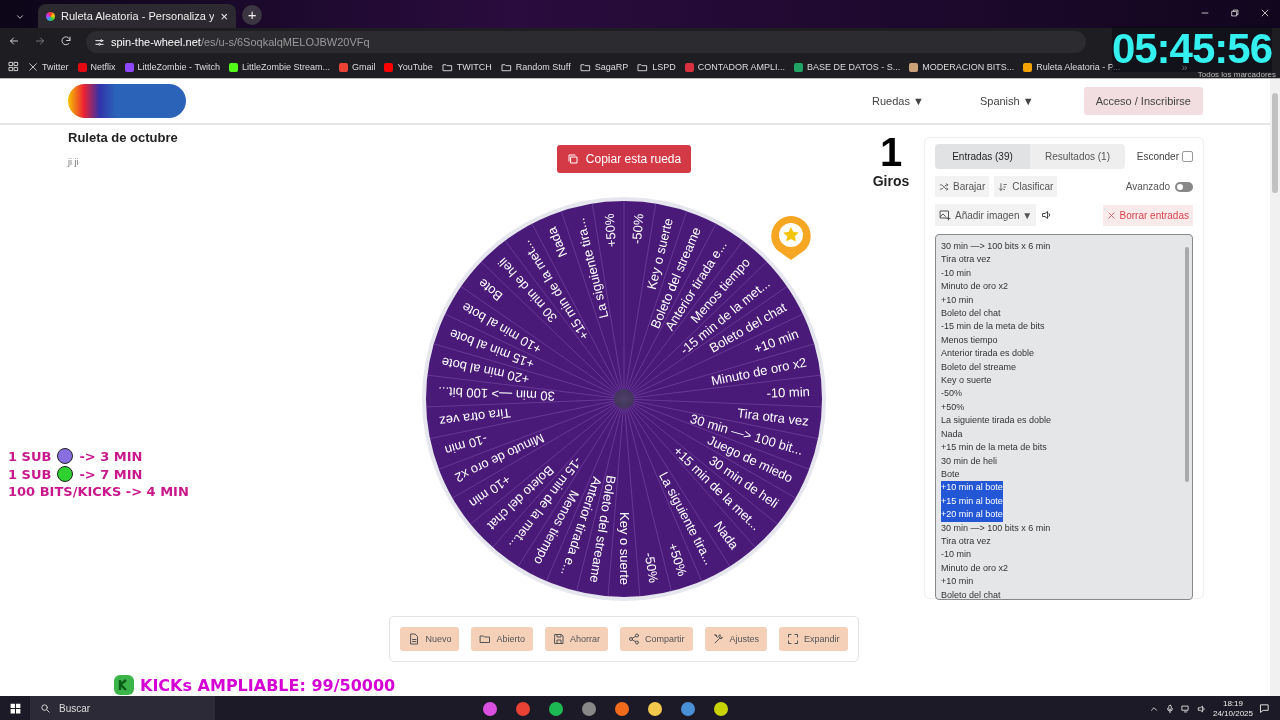 Image resolution: width=1280 pixels, height=720 pixels. I want to click on bookmark-link: Twitter, so click(48, 67).